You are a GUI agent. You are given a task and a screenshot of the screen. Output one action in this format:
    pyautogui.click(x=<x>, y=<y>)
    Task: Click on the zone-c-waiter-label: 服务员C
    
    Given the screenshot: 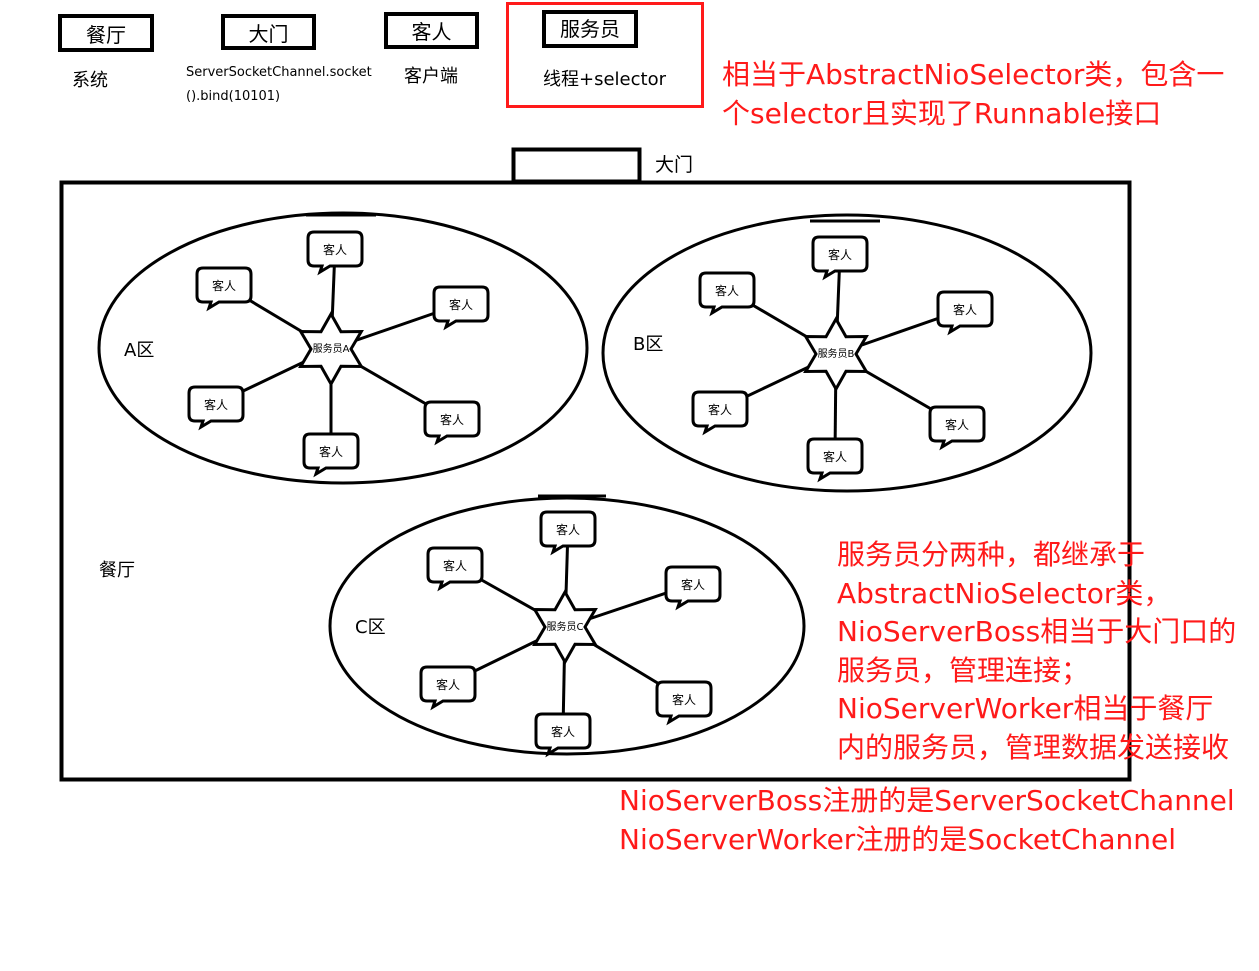 What is the action you would take?
    pyautogui.click(x=565, y=626)
    